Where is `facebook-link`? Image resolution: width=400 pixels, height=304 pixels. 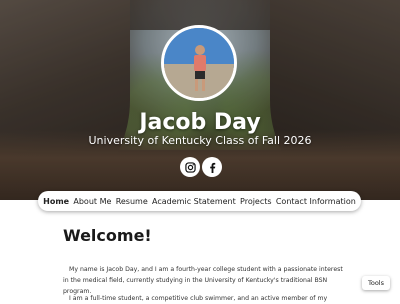
facebook-link is located at coordinates (212, 167).